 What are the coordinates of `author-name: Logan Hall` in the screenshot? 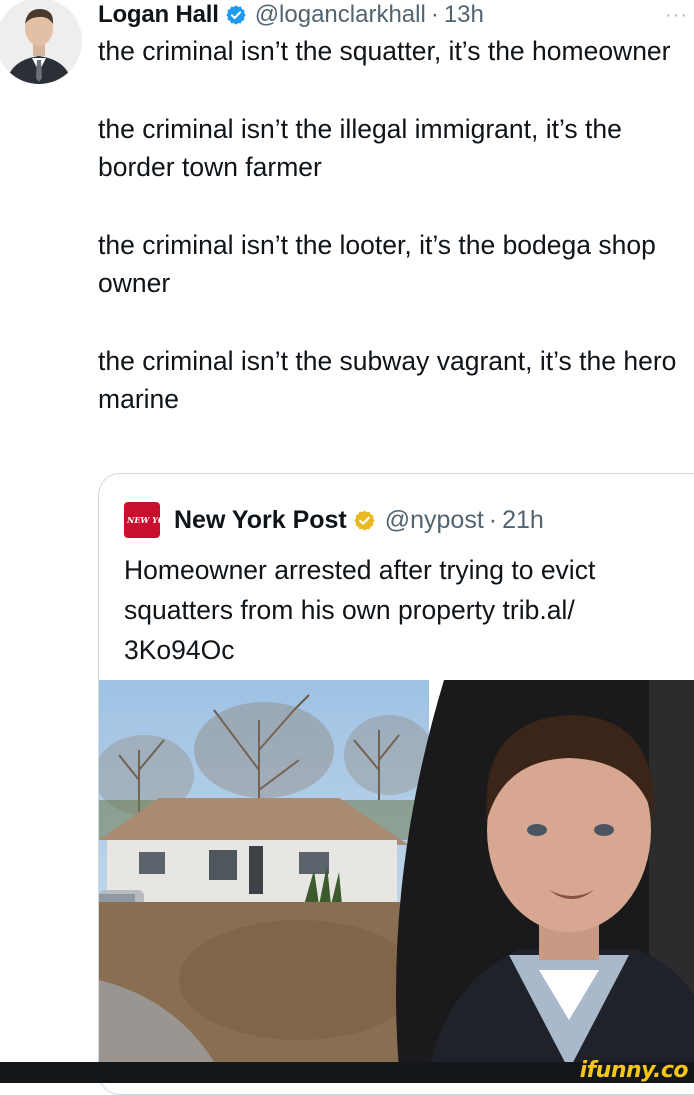 It's located at (158, 15).